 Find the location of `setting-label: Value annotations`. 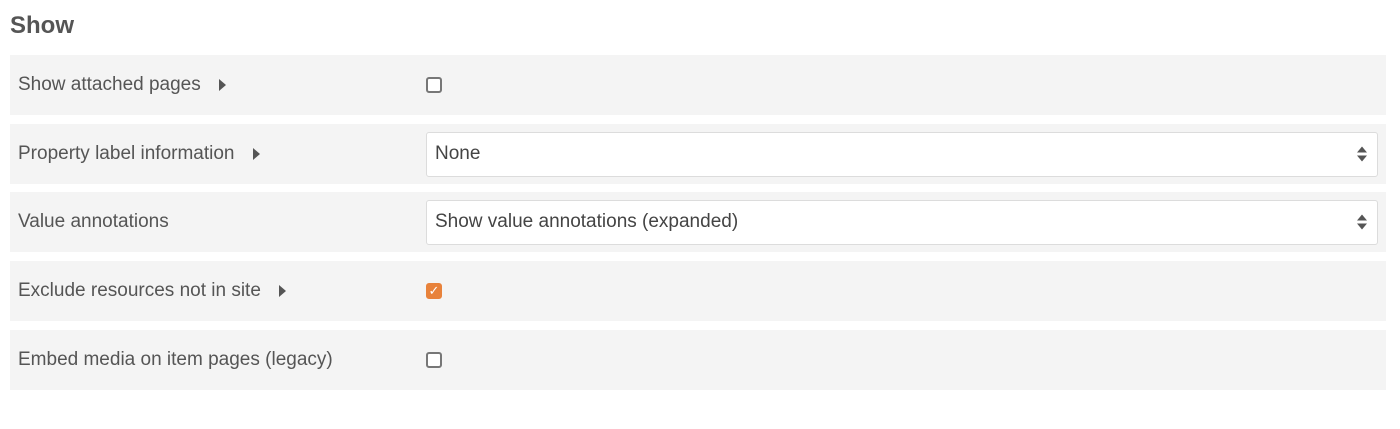

setting-label: Value annotations is located at coordinates (93, 222).